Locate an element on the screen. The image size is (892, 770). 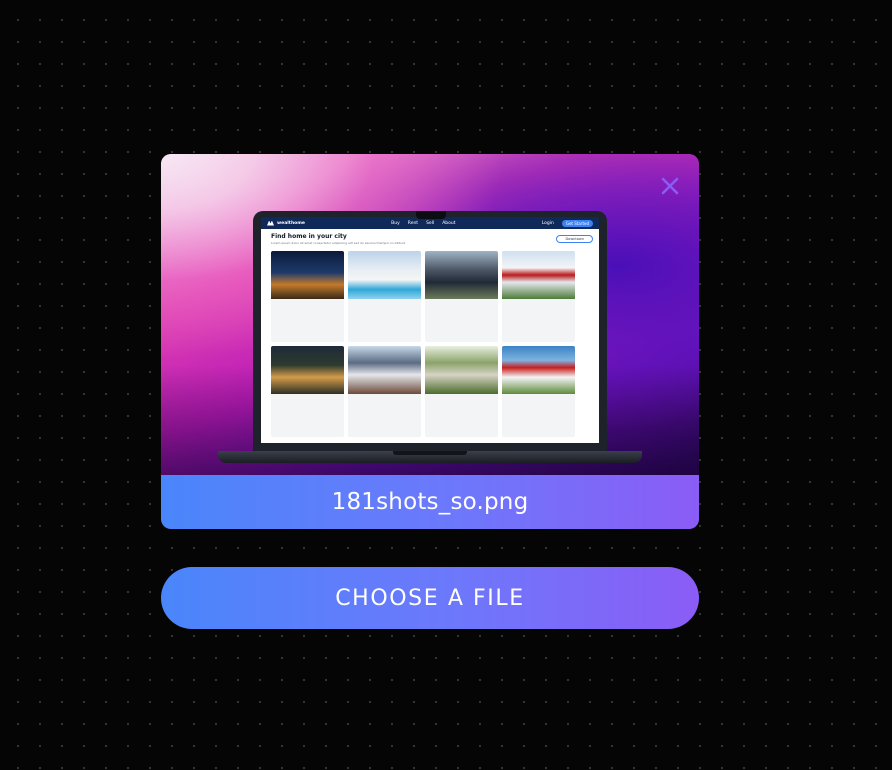
close-icon is located at coordinates (670, 186).